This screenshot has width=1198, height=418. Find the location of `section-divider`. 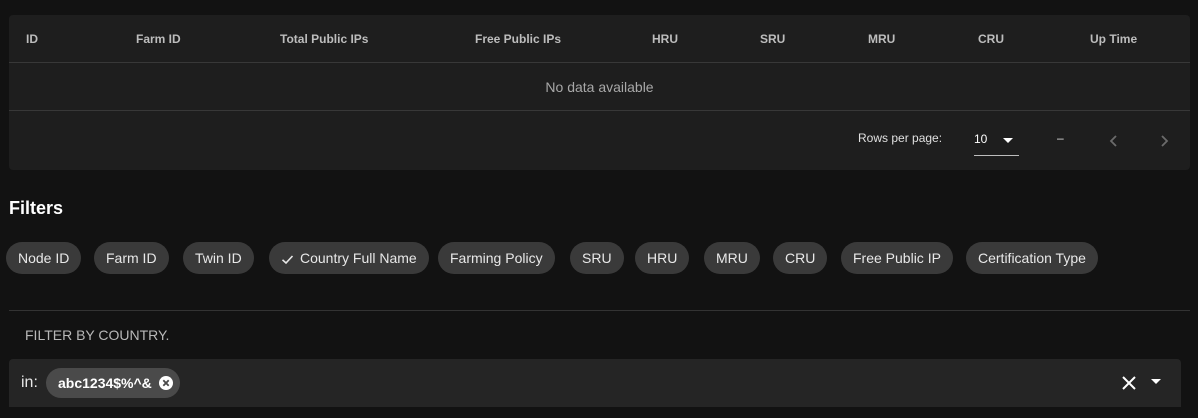

section-divider is located at coordinates (599, 310).